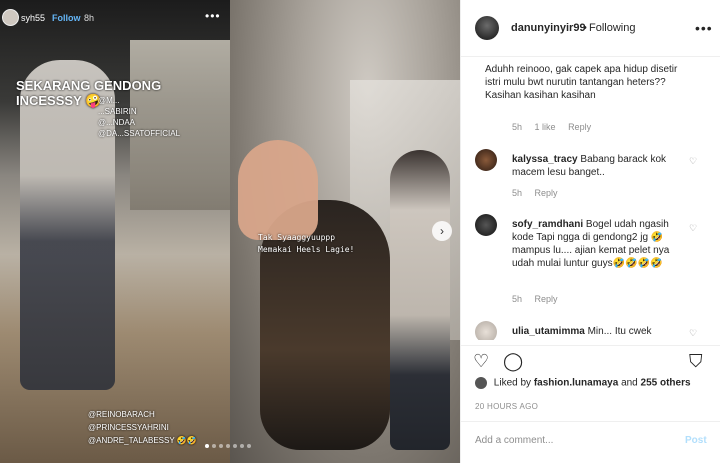  I want to click on story-tag: ...SABIRIN, so click(117, 111).